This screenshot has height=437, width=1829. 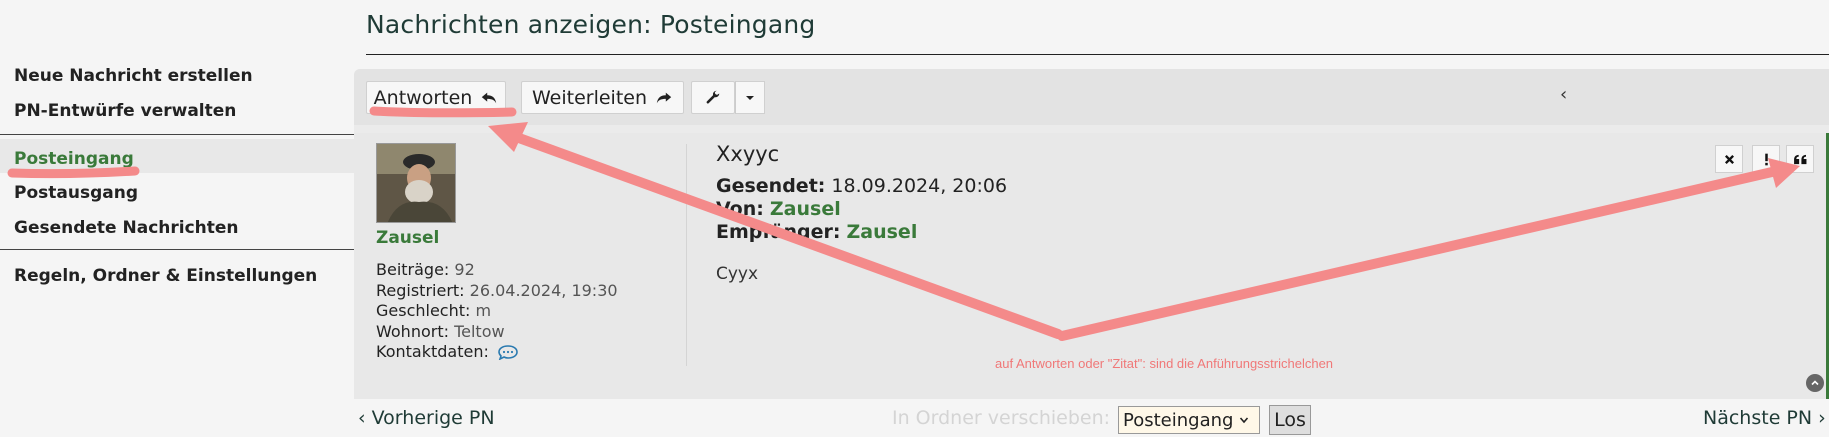 I want to click on profile-row-gender: Geschlecht: m, so click(x=434, y=310).